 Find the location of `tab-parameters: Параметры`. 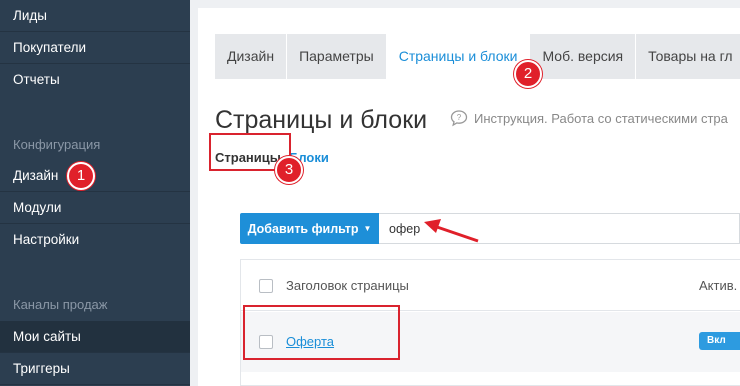

tab-parameters: Параметры is located at coordinates (337, 56).